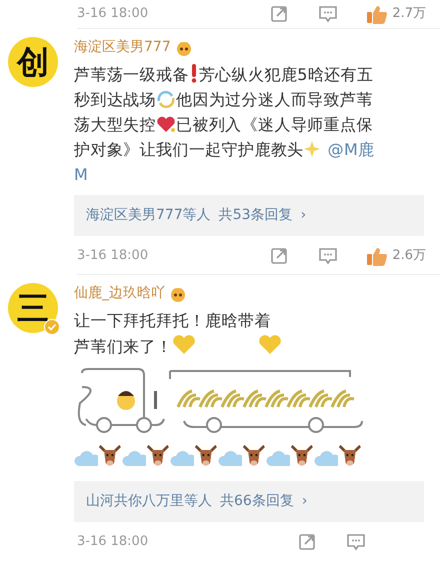 This screenshot has width=440, height=566. Describe the element at coordinates (122, 47) in the screenshot. I see `username: 海淀区美男777` at that location.